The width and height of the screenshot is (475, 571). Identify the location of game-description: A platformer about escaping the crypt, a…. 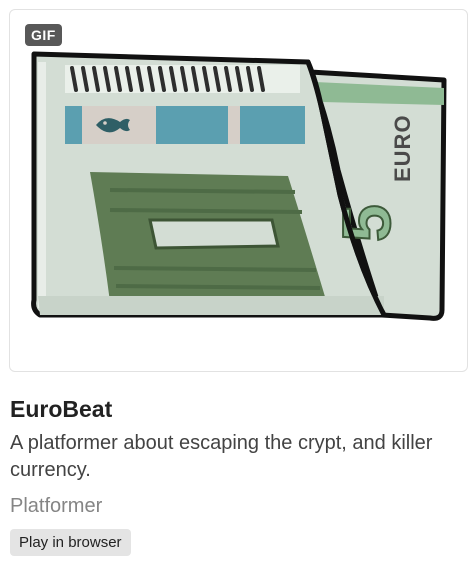
(221, 456).